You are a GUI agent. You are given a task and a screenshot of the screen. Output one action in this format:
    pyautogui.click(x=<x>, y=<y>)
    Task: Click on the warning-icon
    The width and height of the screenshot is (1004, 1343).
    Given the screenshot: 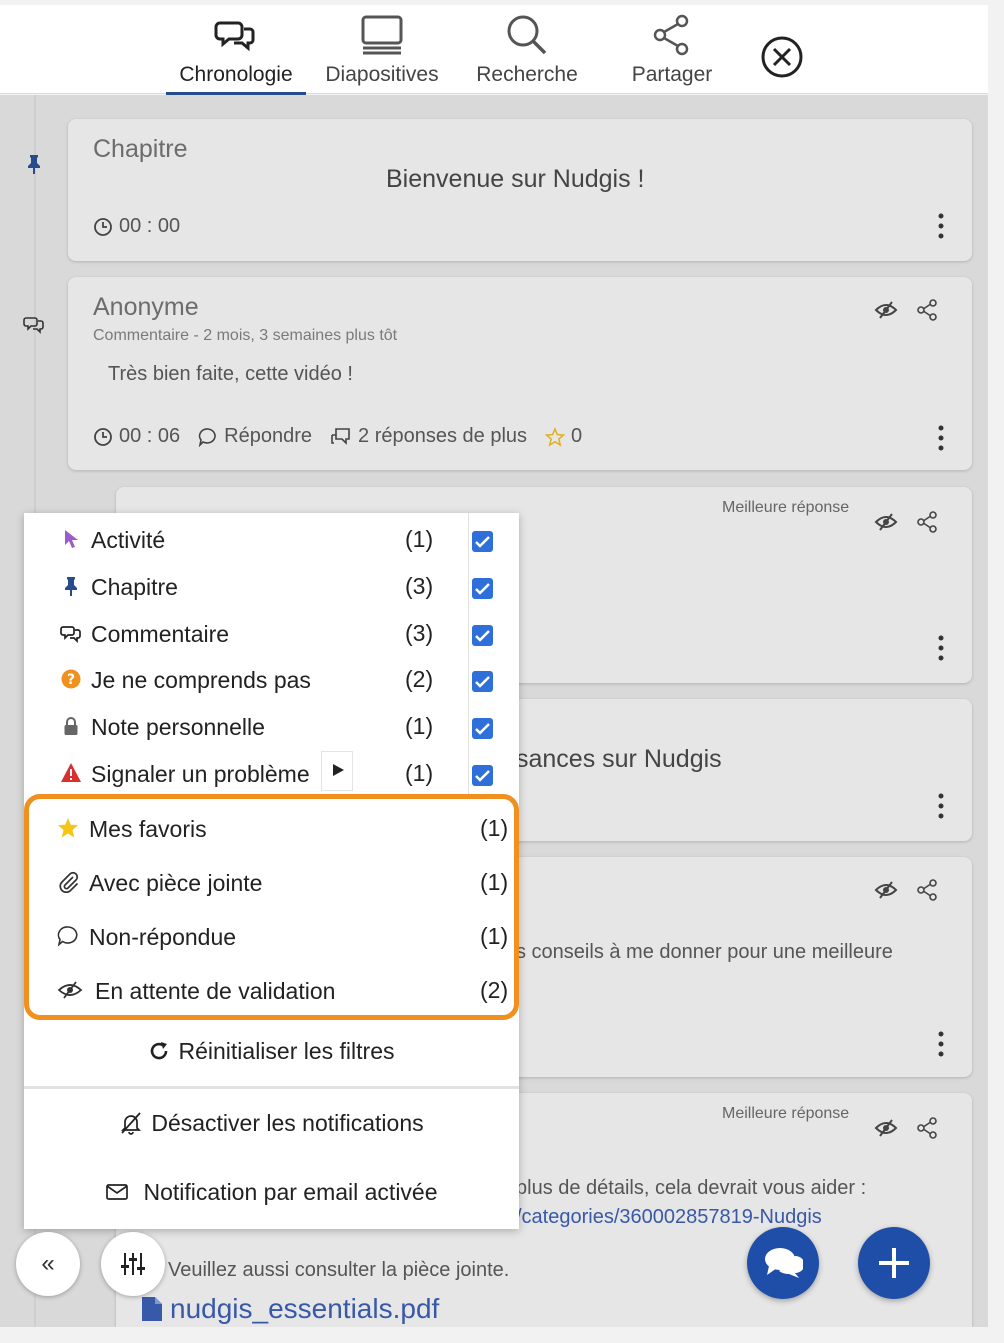 What is the action you would take?
    pyautogui.click(x=71, y=772)
    